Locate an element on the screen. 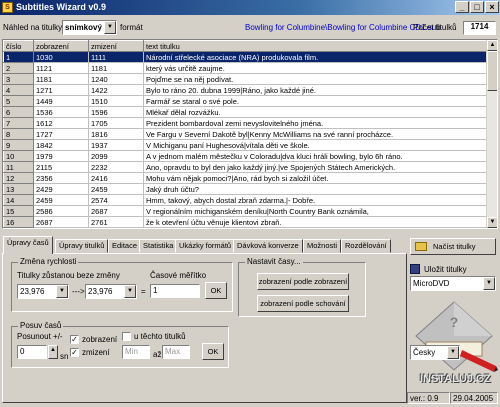 Image resolution: width=500 pixels, height=407 pixels. minimize-button: _ is located at coordinates (462, 7).